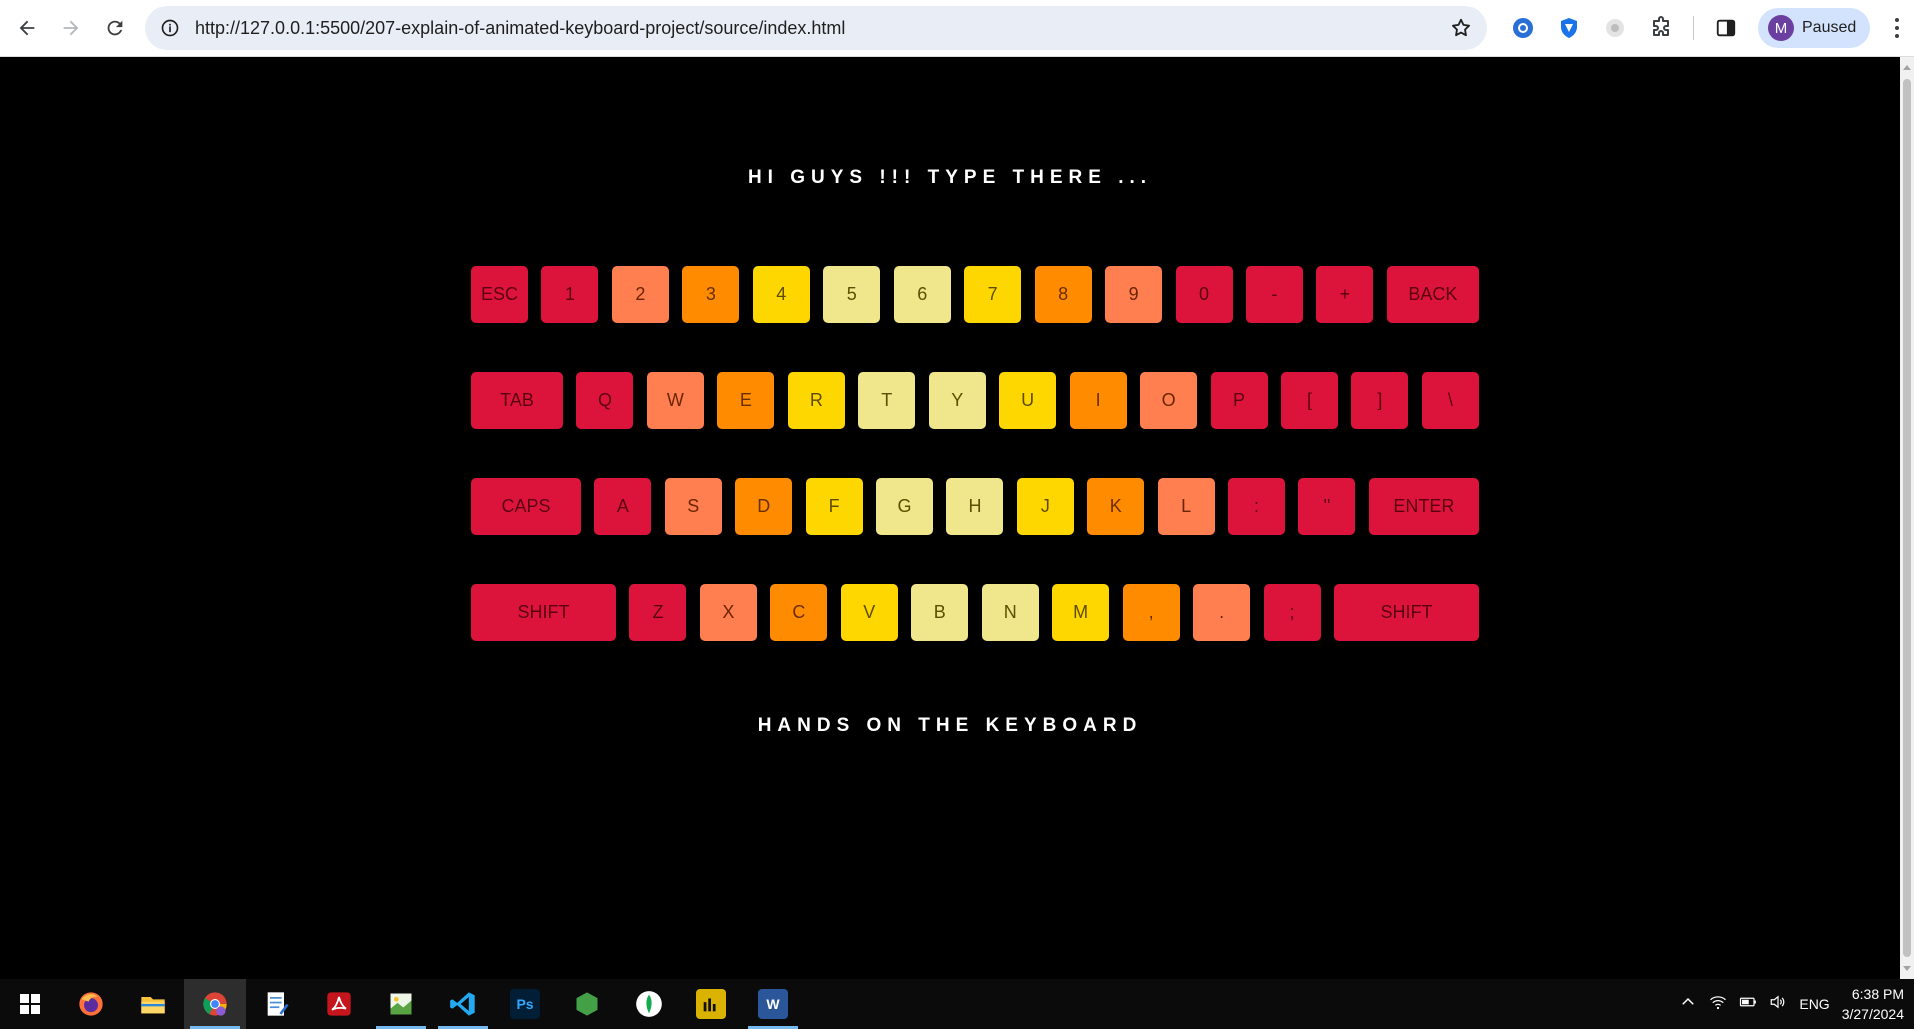 The width and height of the screenshot is (1914, 1029). I want to click on photoshop-icon: Ps, so click(525, 1004).